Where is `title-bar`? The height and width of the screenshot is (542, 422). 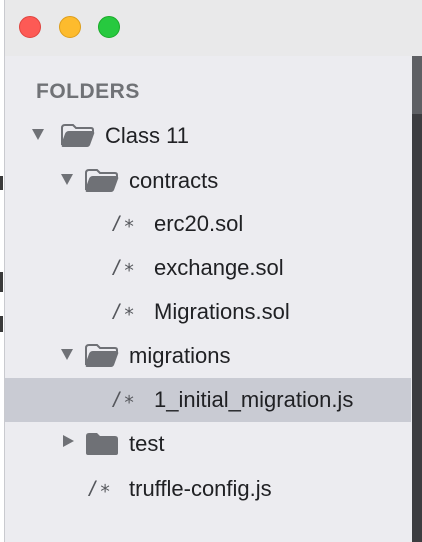
title-bar is located at coordinates (213, 28).